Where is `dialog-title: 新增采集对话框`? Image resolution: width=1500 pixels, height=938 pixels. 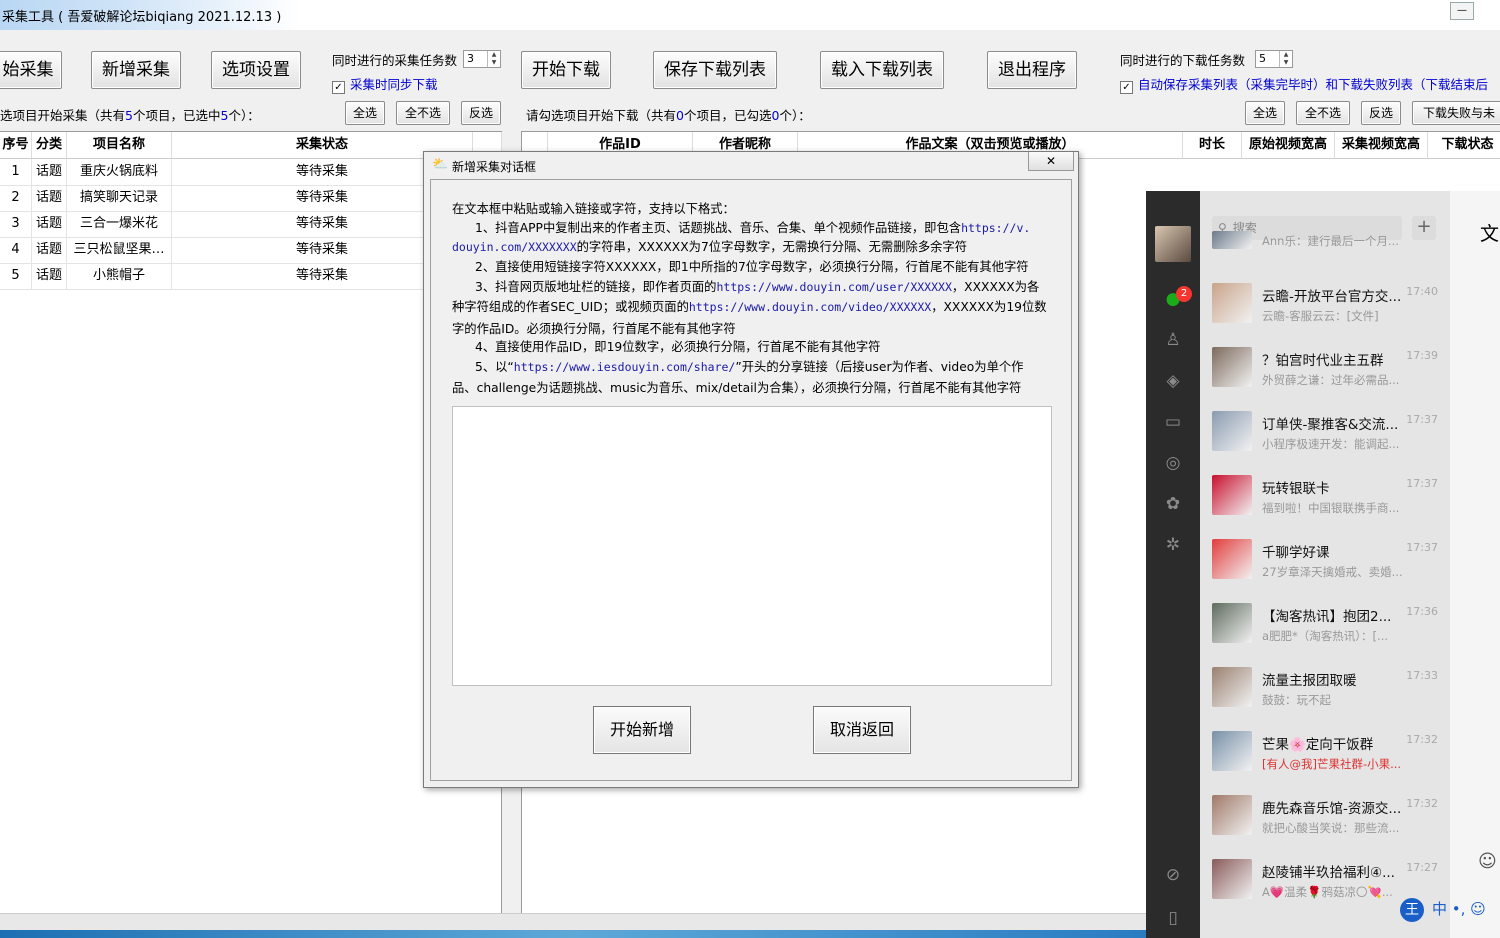 dialog-title: 新增采集对话框 is located at coordinates (494, 167).